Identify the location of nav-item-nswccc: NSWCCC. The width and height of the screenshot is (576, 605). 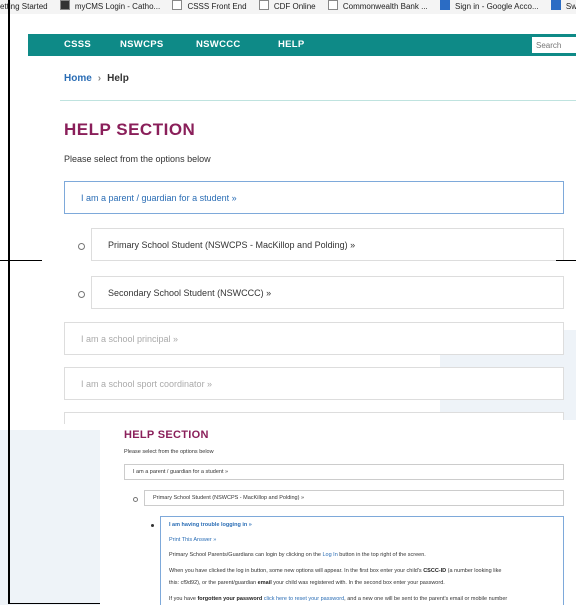
(218, 45).